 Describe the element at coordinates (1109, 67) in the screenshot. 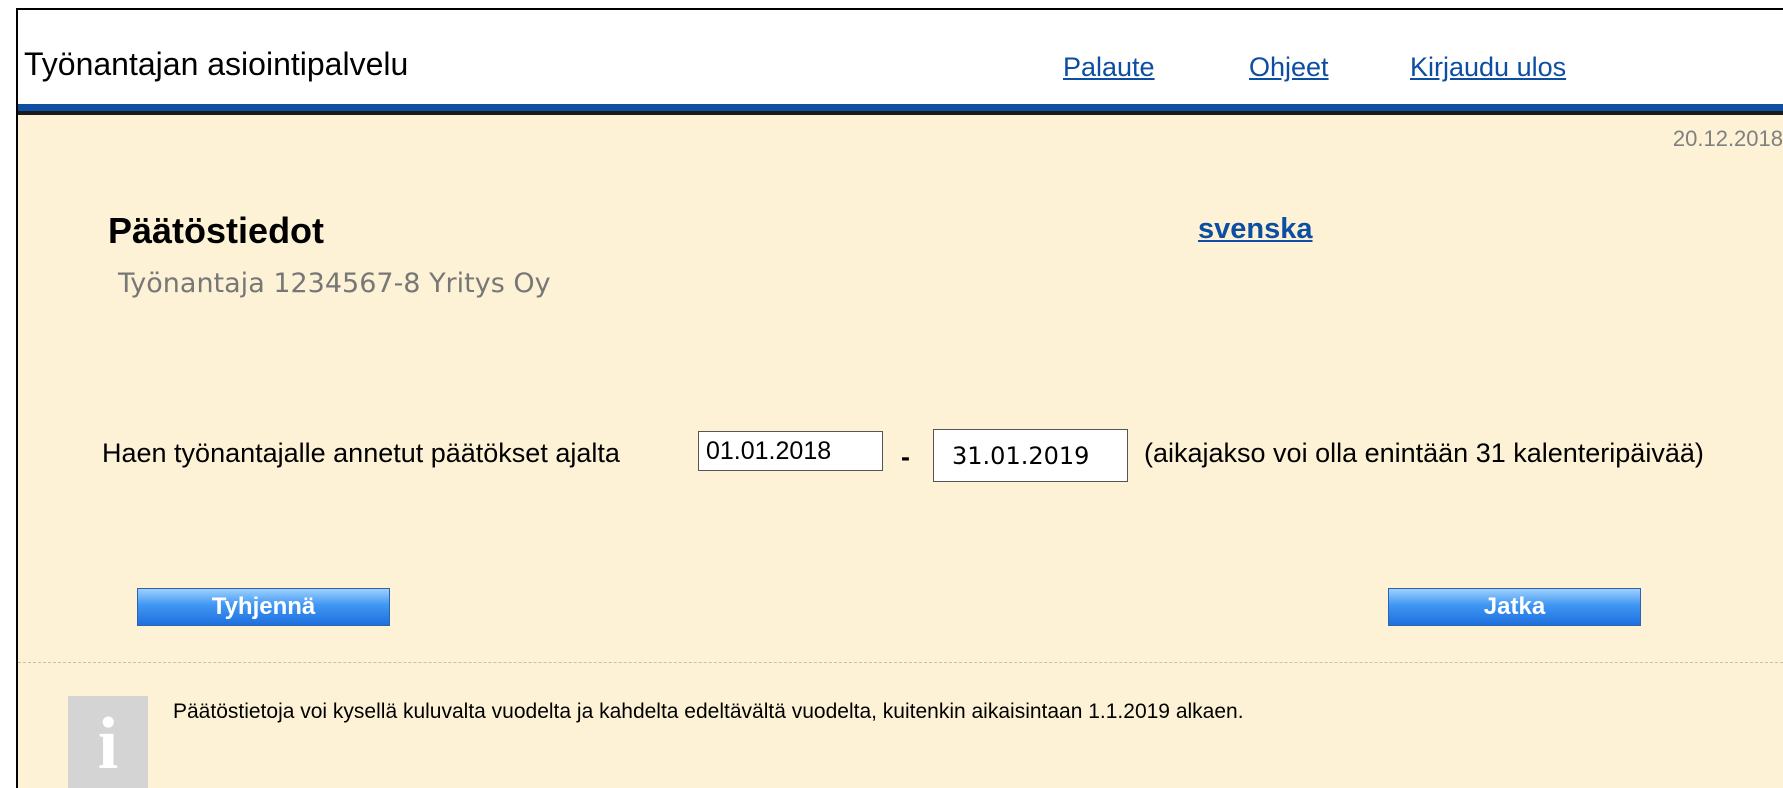

I see `feedback-link: Palaute` at that location.